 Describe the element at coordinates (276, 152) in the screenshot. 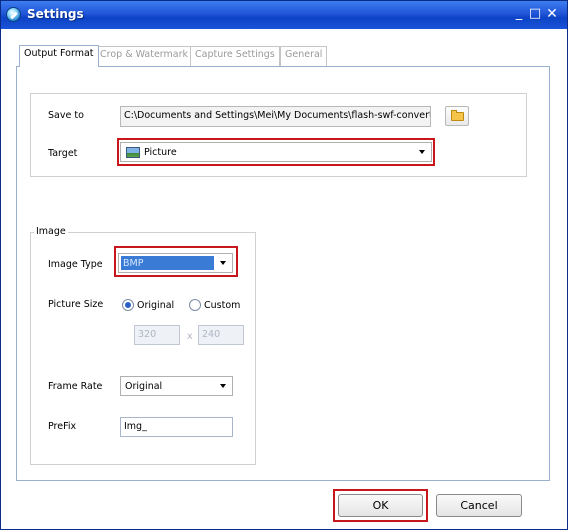

I see `target-highlight` at that location.